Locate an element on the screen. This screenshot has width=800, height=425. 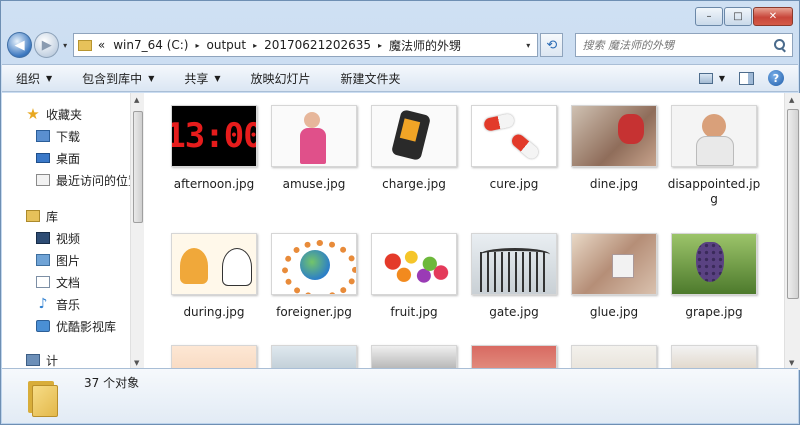
file-item: cure.jpg is located at coordinates (514, 148).